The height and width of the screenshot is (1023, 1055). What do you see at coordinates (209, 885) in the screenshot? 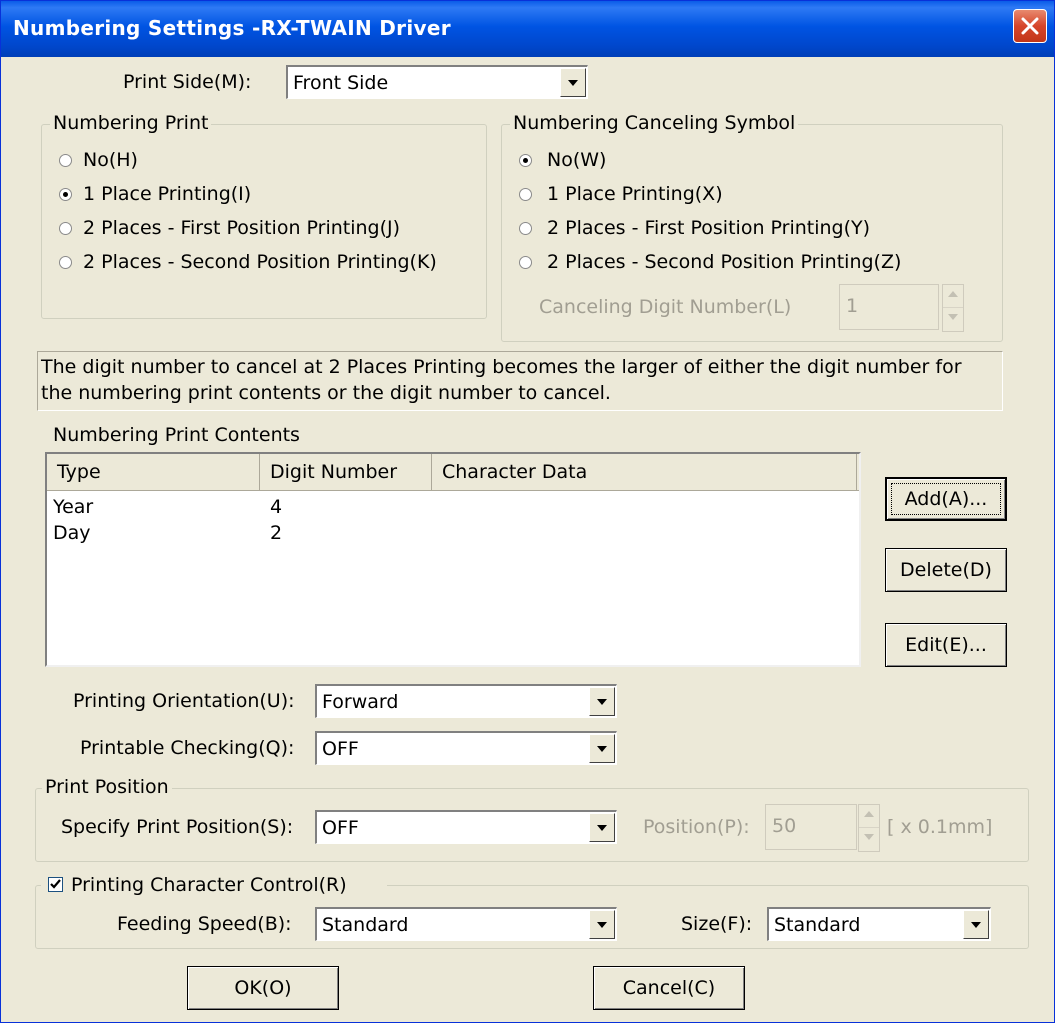
I see `char-control-label: Printing Character Control(R)` at bounding box center [209, 885].